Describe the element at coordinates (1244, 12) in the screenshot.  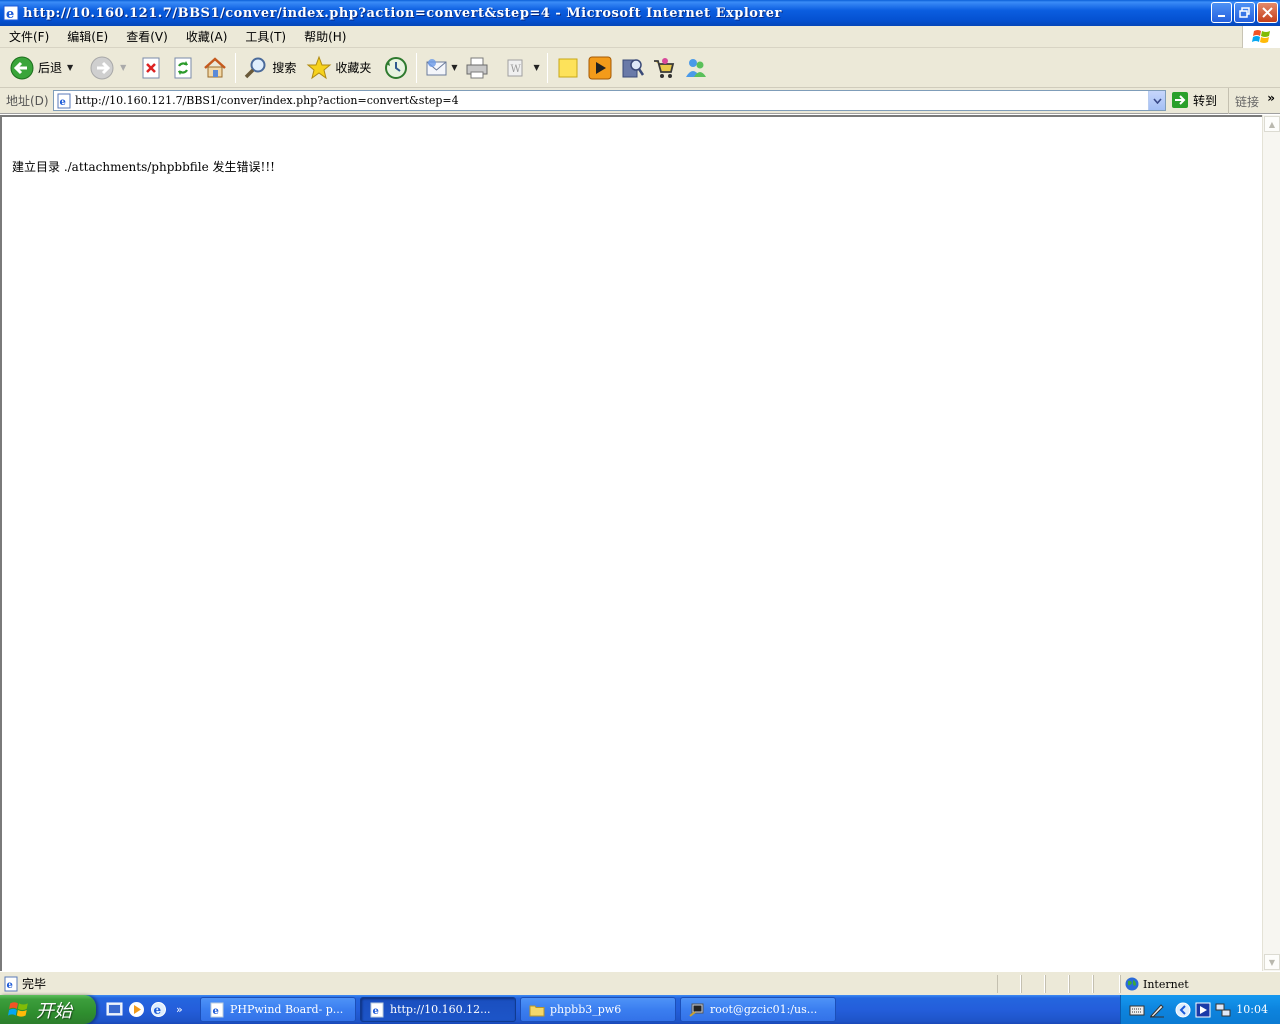
I see `restore-button` at that location.